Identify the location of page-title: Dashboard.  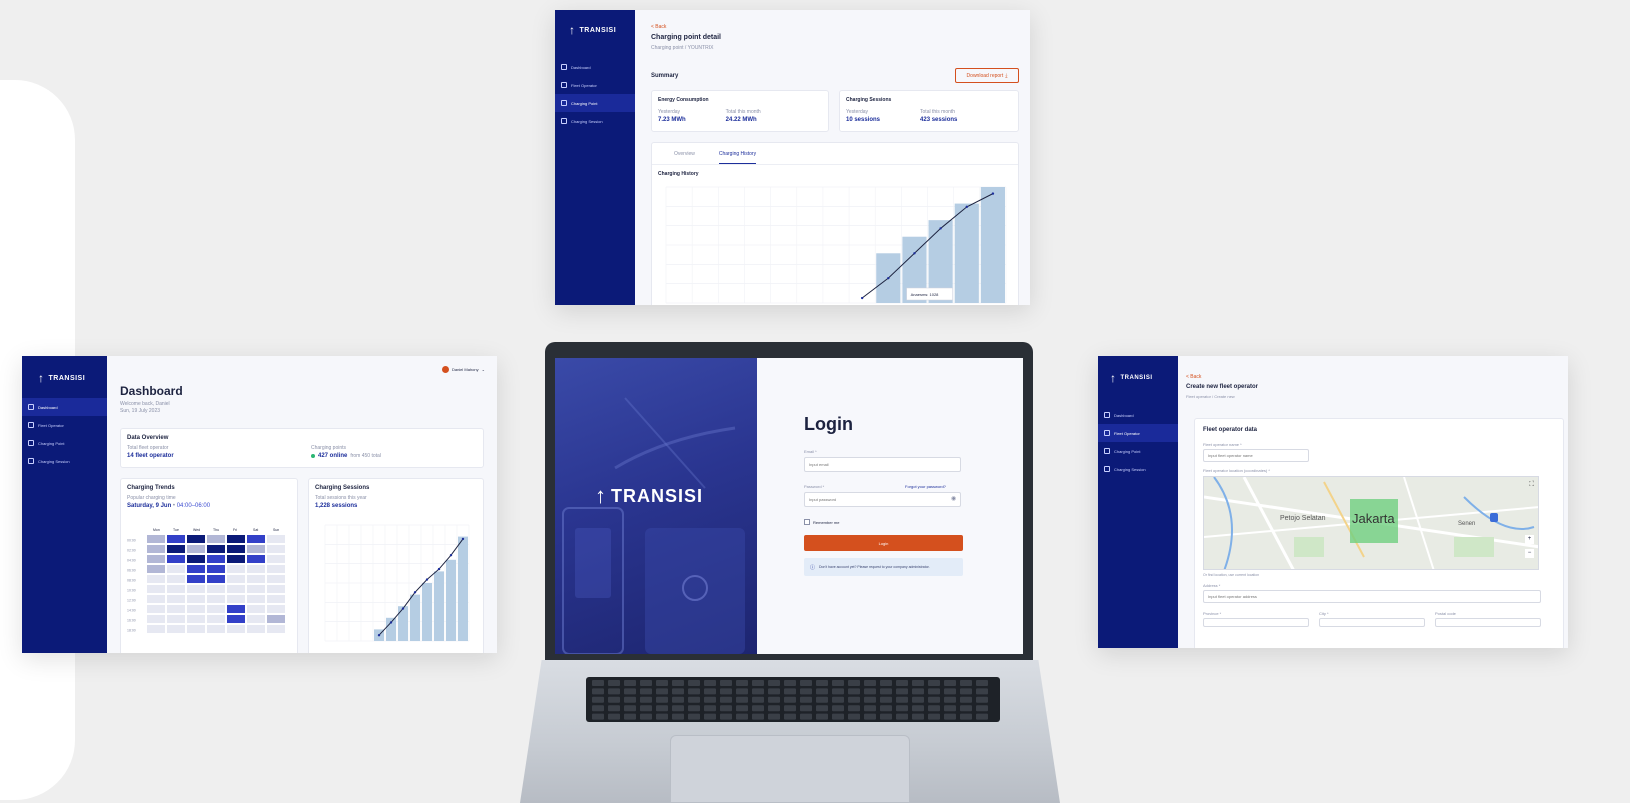
(151, 391).